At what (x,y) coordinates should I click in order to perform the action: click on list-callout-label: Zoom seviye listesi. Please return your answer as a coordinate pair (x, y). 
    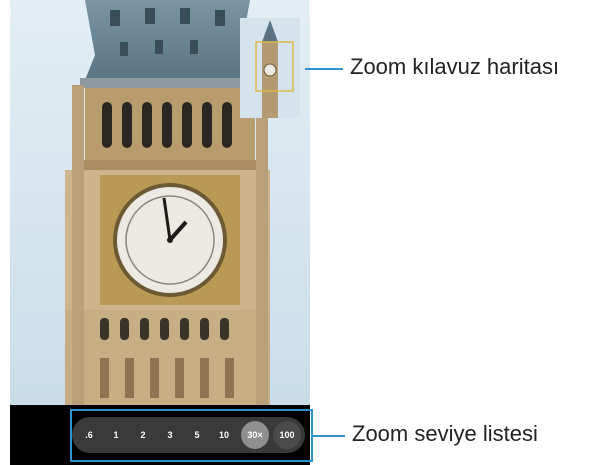
    Looking at the image, I should click on (445, 433).